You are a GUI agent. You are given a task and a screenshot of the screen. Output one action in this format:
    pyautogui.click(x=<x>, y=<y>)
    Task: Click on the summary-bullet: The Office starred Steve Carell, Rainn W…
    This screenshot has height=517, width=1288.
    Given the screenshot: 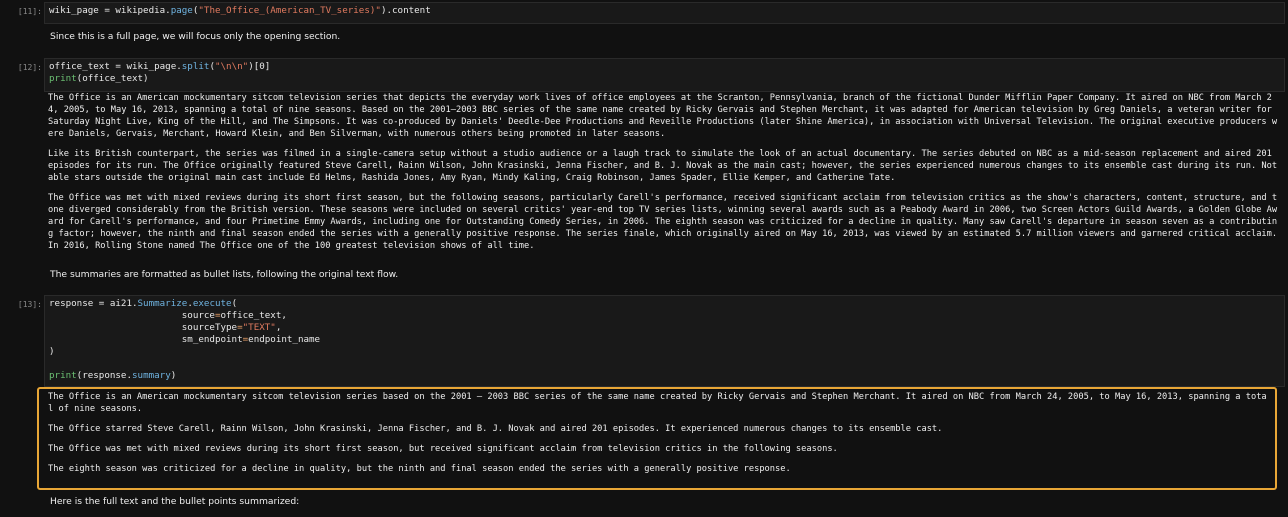 What is the action you would take?
    pyautogui.click(x=495, y=429)
    